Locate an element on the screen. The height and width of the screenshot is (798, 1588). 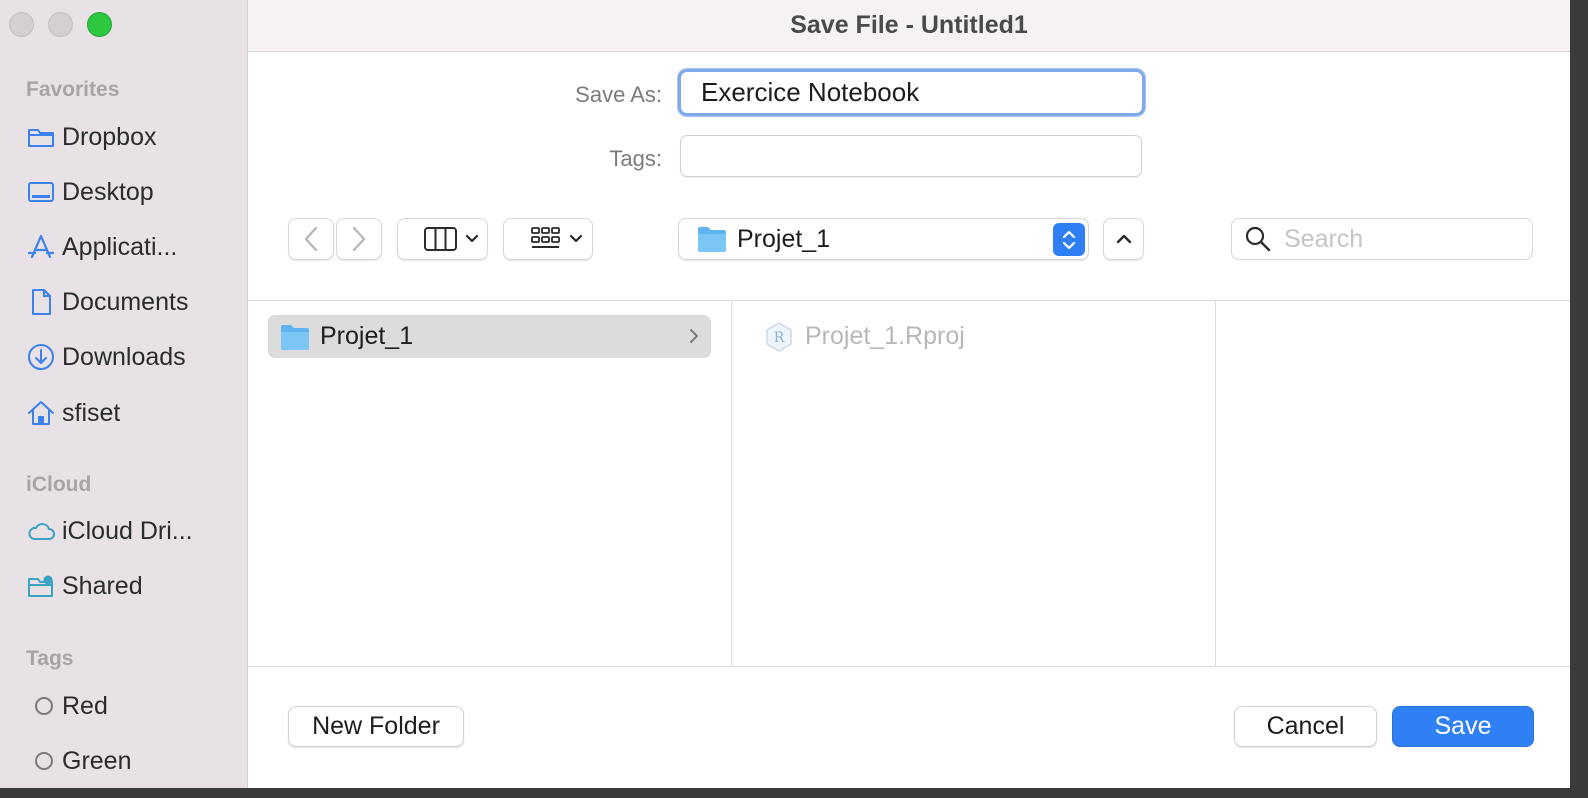
sidebar-item-shared: Shared is located at coordinates (131, 586).